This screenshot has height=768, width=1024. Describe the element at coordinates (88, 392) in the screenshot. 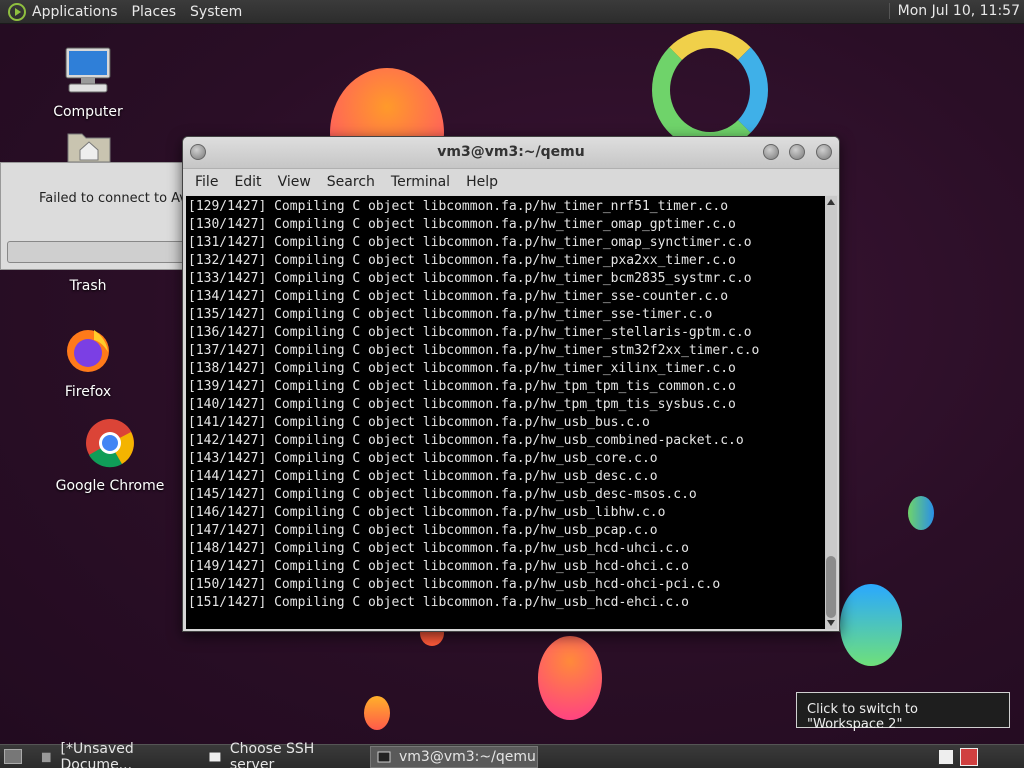

I see `desktop-icon-label: Firefox` at that location.